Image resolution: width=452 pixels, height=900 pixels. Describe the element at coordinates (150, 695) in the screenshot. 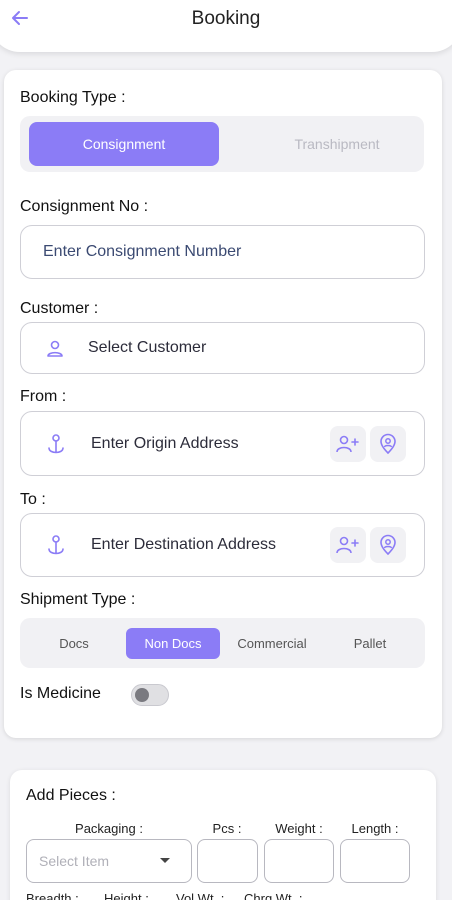

I see `is-medicine-toggle` at that location.